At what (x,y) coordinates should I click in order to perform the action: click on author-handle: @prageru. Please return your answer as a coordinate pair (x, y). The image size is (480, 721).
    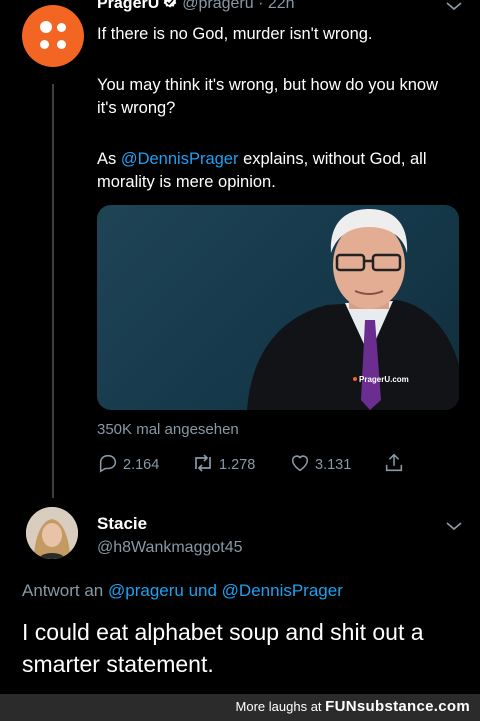
    Looking at the image, I should click on (217, 6).